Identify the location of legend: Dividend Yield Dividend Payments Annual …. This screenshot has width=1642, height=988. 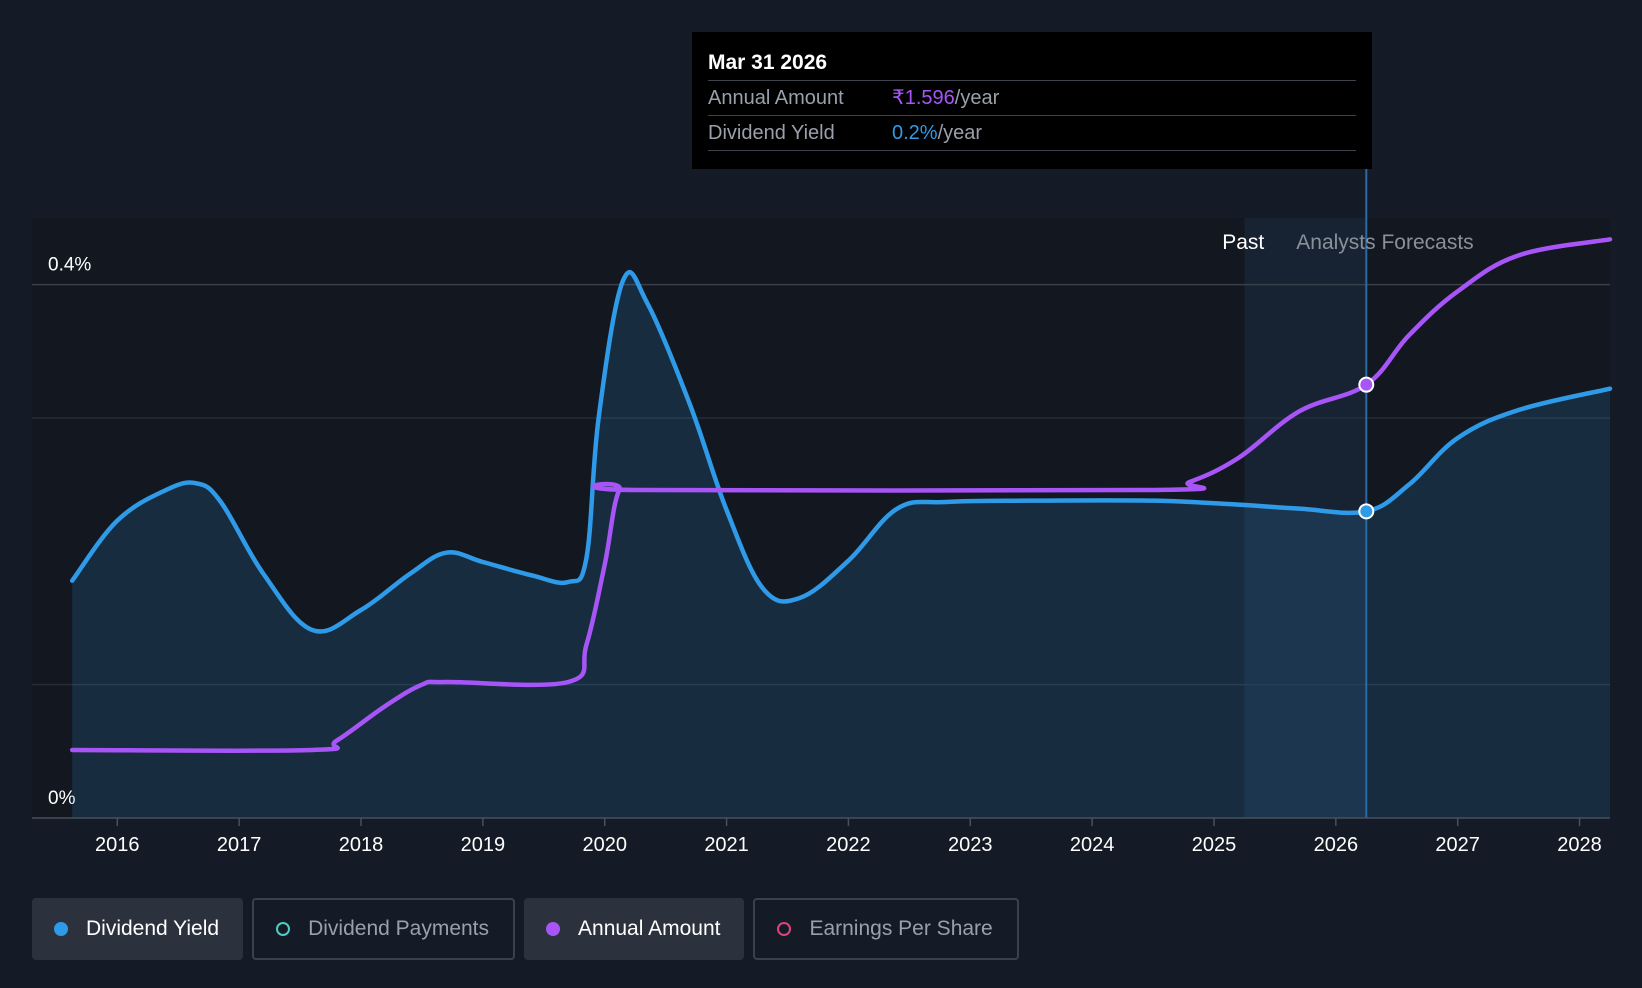
(525, 929).